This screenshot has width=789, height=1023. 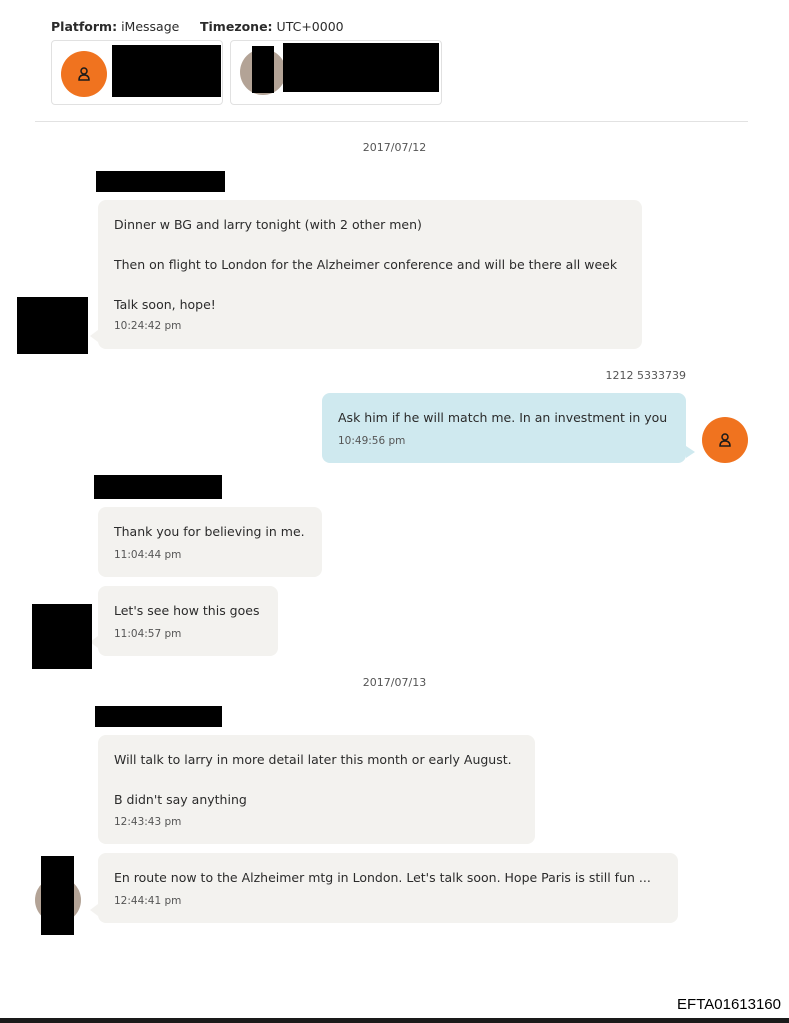 What do you see at coordinates (310, 26) in the screenshot?
I see `timezone-value: UTC+0000` at bounding box center [310, 26].